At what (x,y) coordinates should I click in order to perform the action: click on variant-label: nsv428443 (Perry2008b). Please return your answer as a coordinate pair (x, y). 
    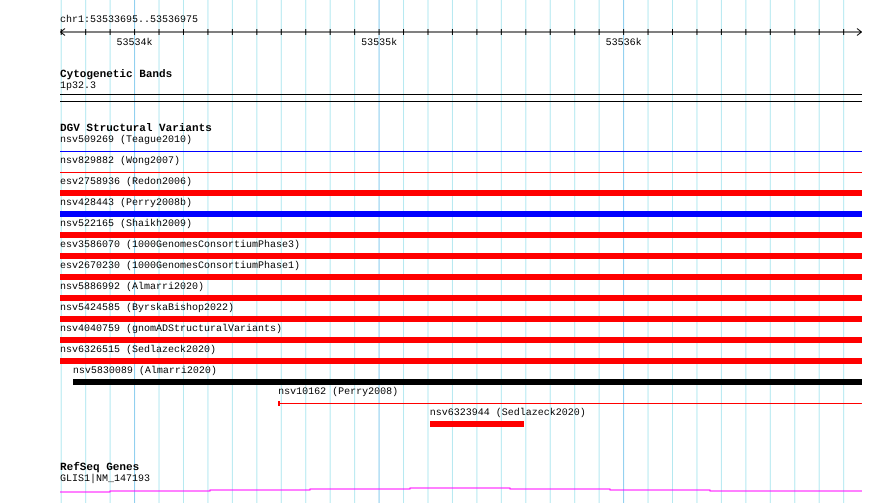
    Looking at the image, I should click on (127, 203).